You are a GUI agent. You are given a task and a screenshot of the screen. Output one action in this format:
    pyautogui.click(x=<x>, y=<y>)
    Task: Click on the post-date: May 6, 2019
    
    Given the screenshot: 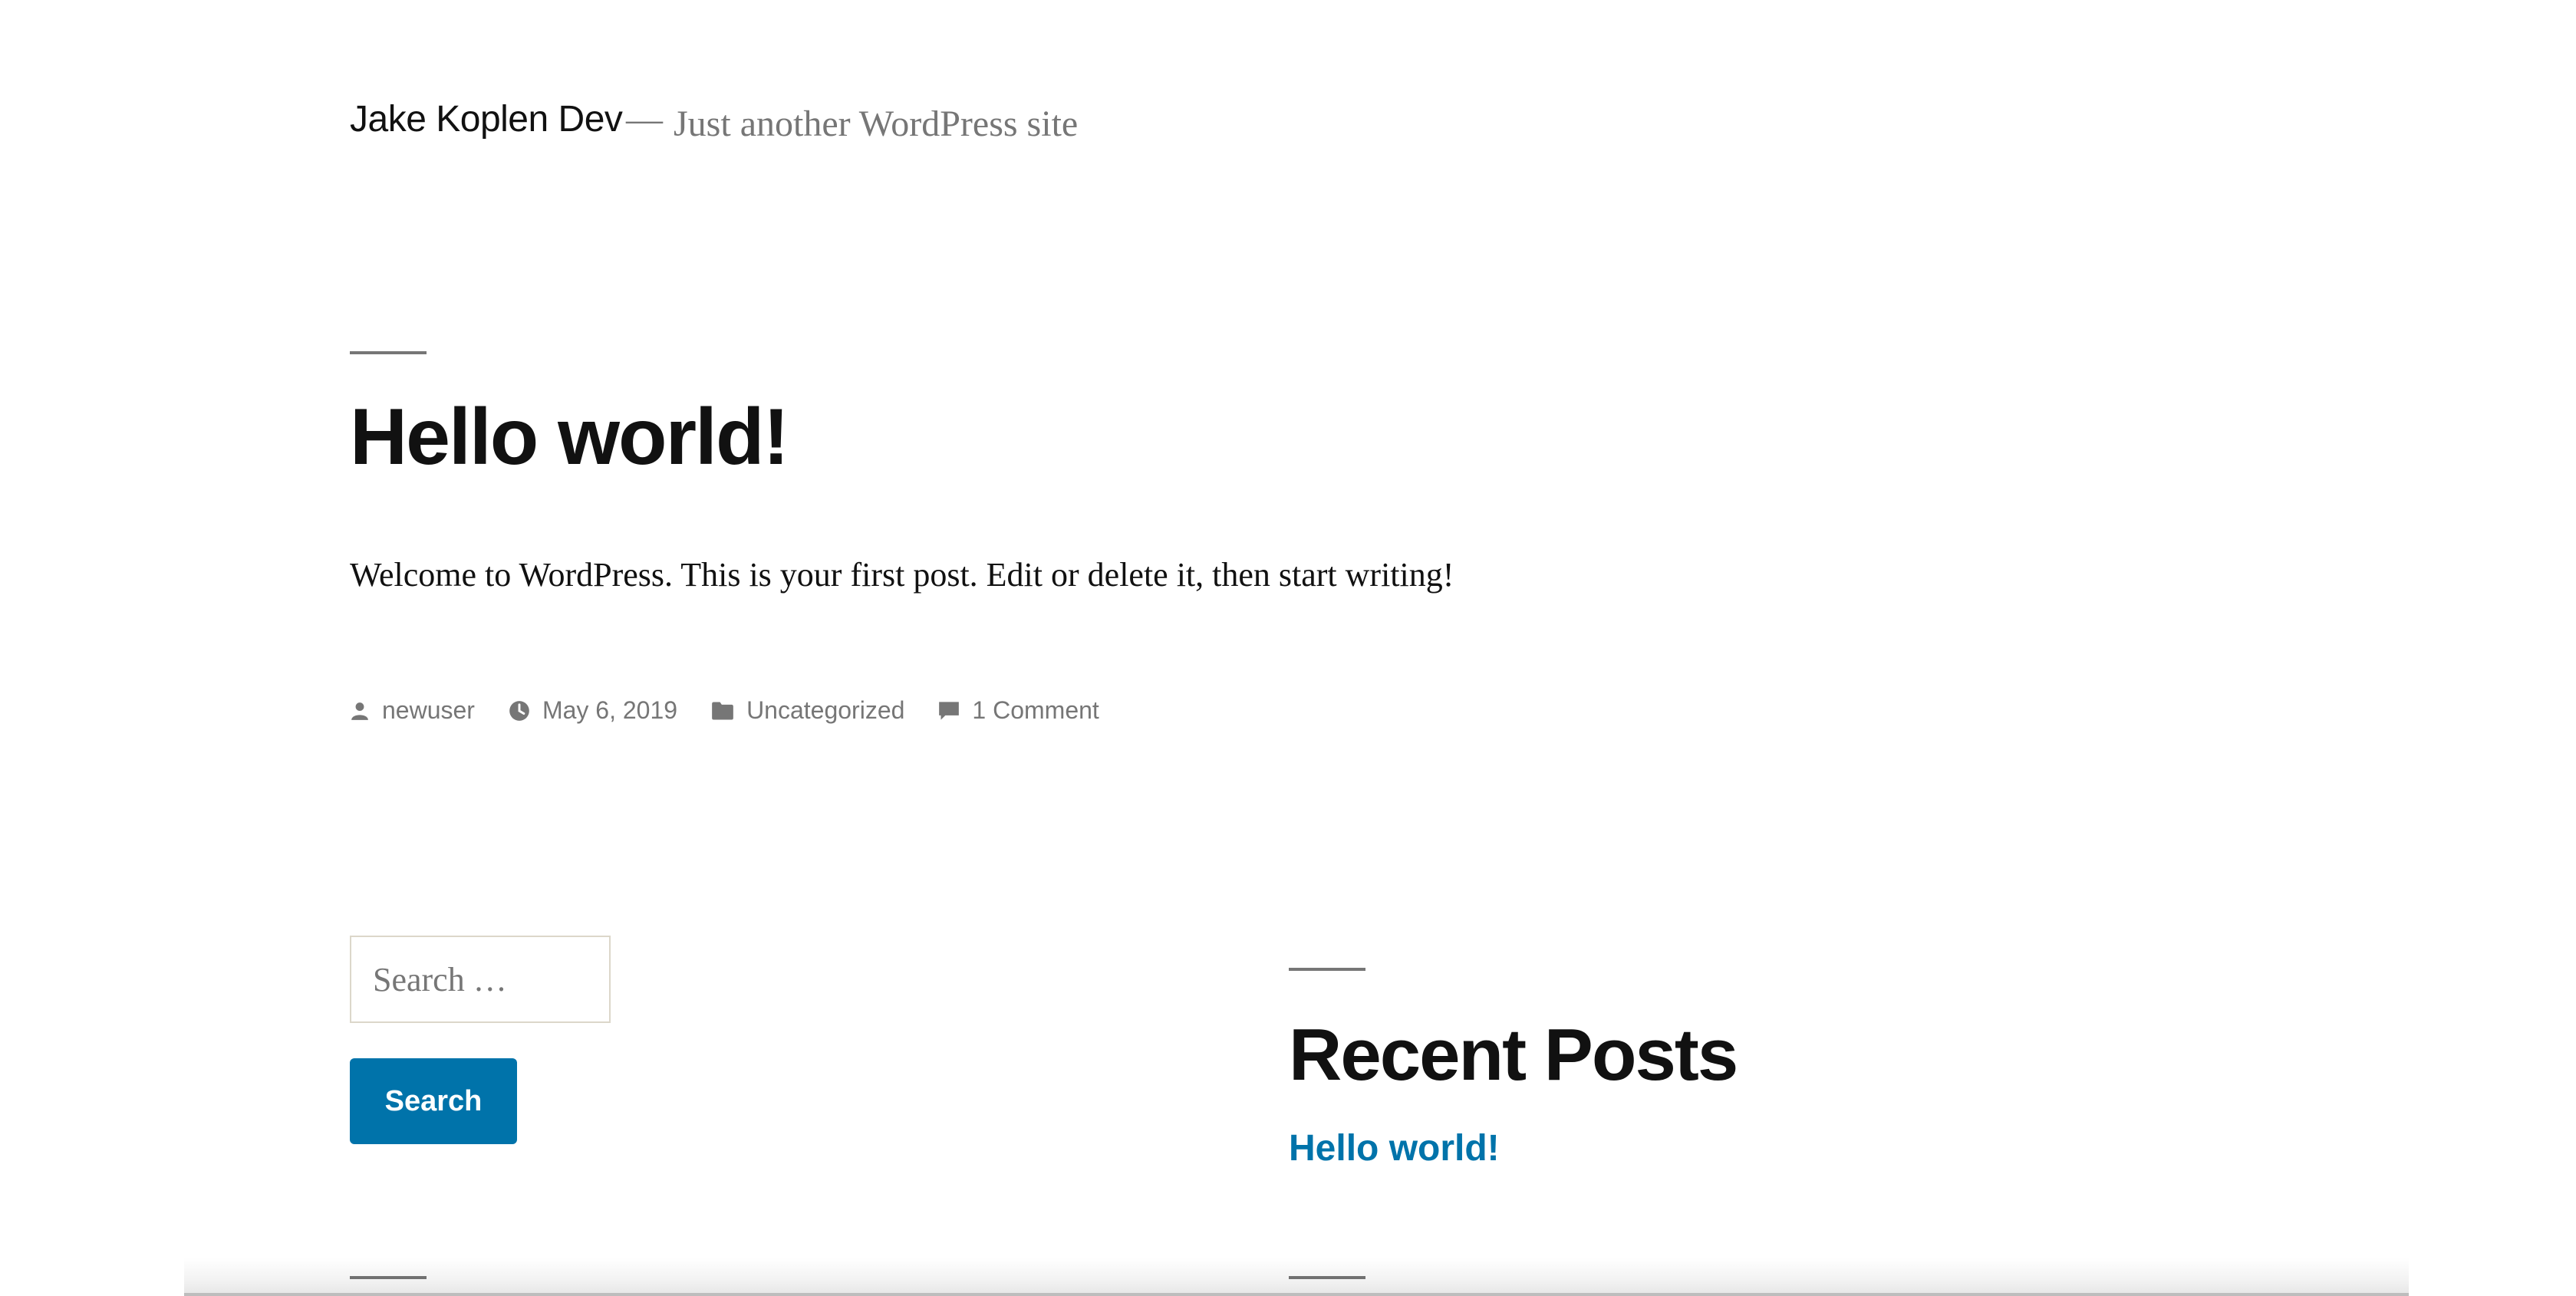 What is the action you would take?
    pyautogui.click(x=593, y=710)
    